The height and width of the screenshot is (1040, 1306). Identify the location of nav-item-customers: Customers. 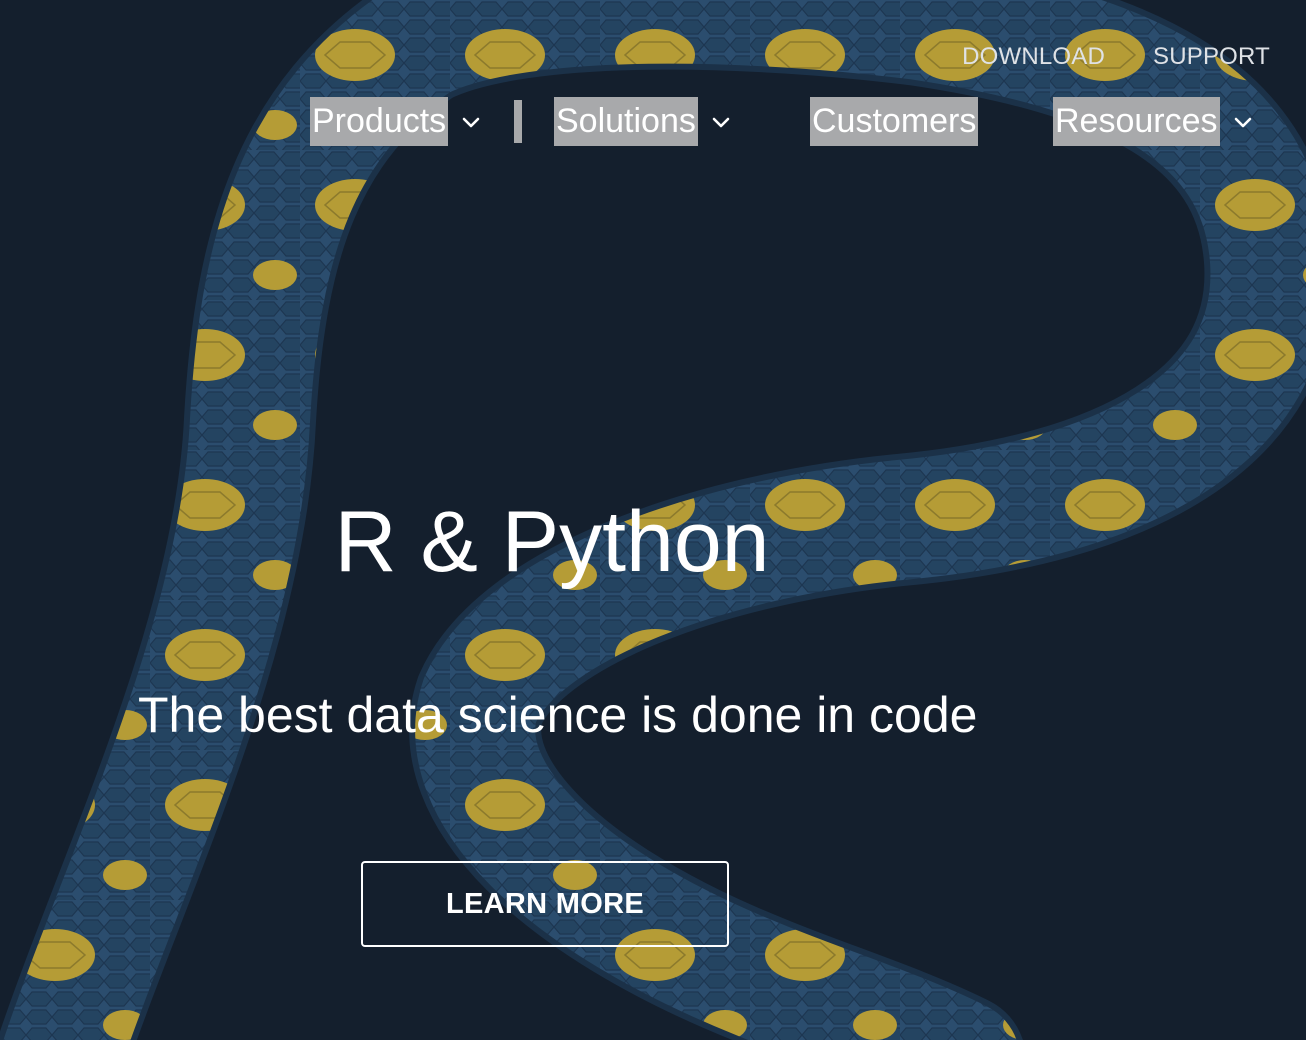
(894, 121).